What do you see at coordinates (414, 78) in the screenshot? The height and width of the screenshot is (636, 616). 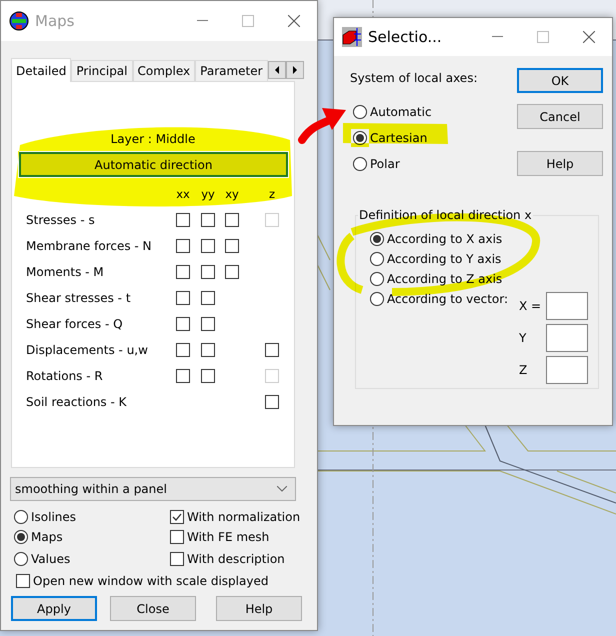 I see `axes-label: System of local axes:` at bounding box center [414, 78].